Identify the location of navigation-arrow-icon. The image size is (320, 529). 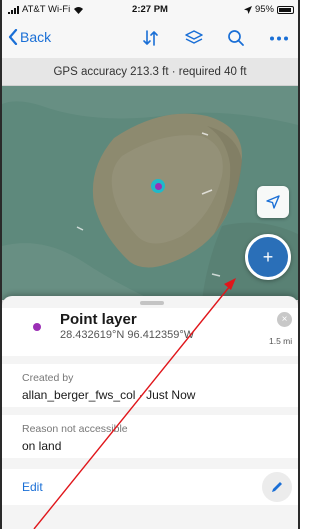
(273, 202).